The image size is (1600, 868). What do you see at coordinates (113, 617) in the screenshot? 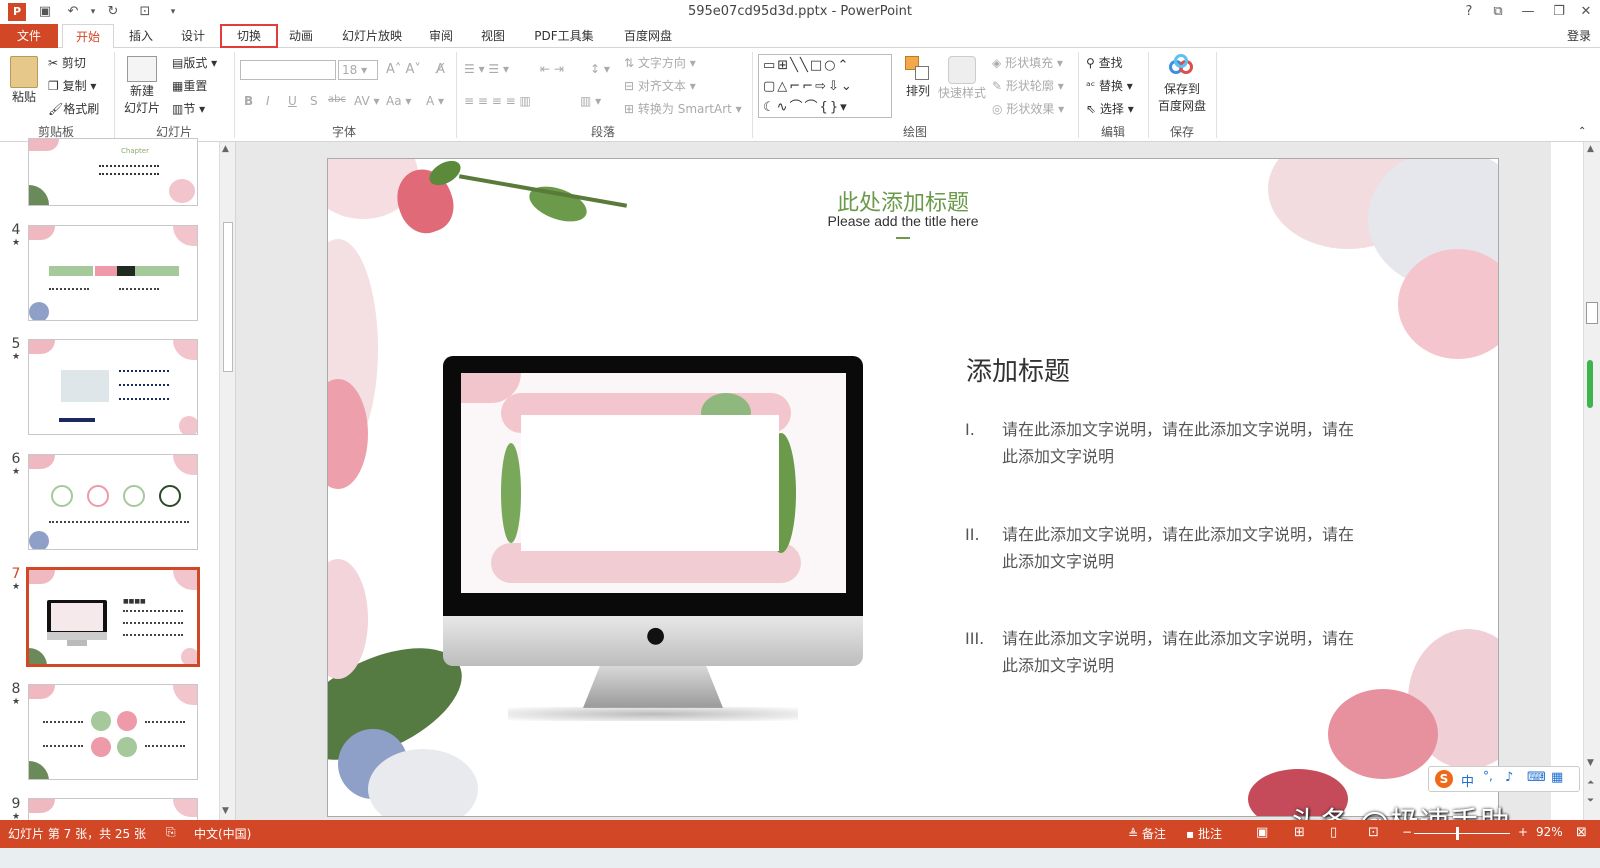
I see `slide-thumbnail-selected: ■■■■` at bounding box center [113, 617].